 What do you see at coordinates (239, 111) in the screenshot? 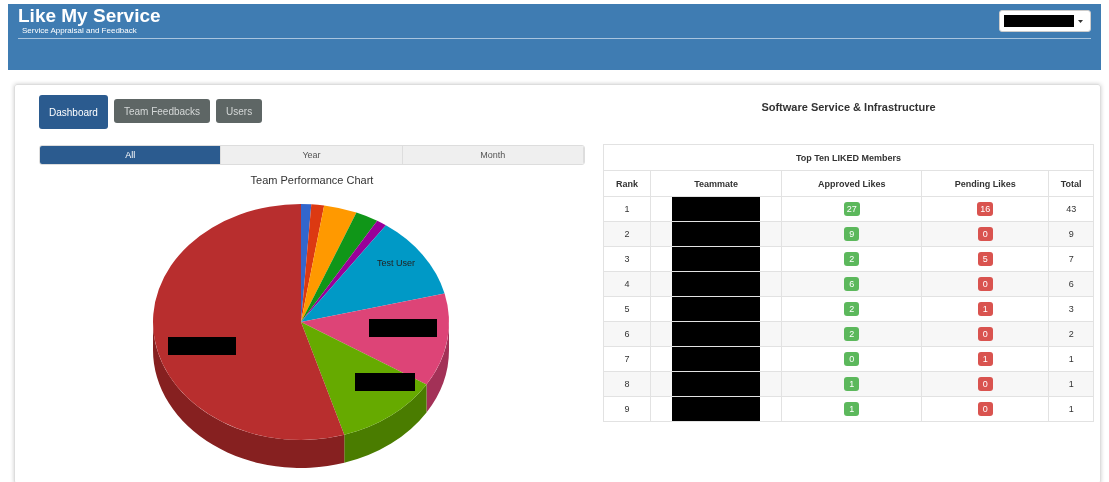
I see `nav-tab: Users` at bounding box center [239, 111].